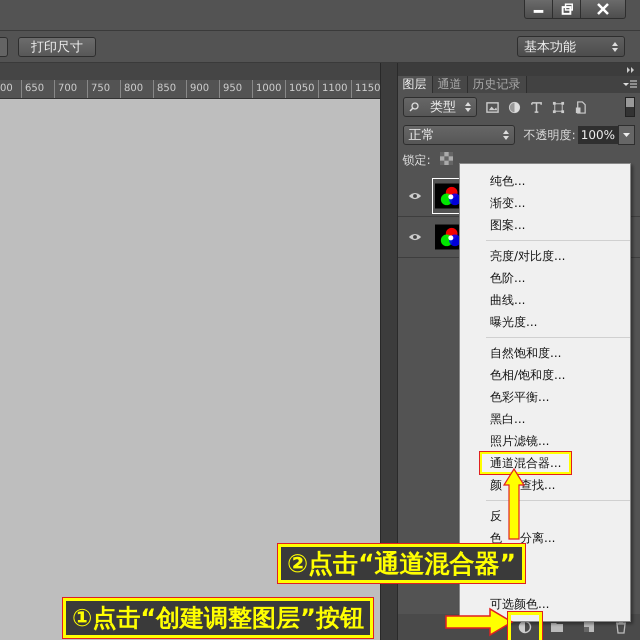 The width and height of the screenshot is (640, 640). Describe the element at coordinates (550, 135) in the screenshot. I see `opacity-label: 不透明度:` at that location.